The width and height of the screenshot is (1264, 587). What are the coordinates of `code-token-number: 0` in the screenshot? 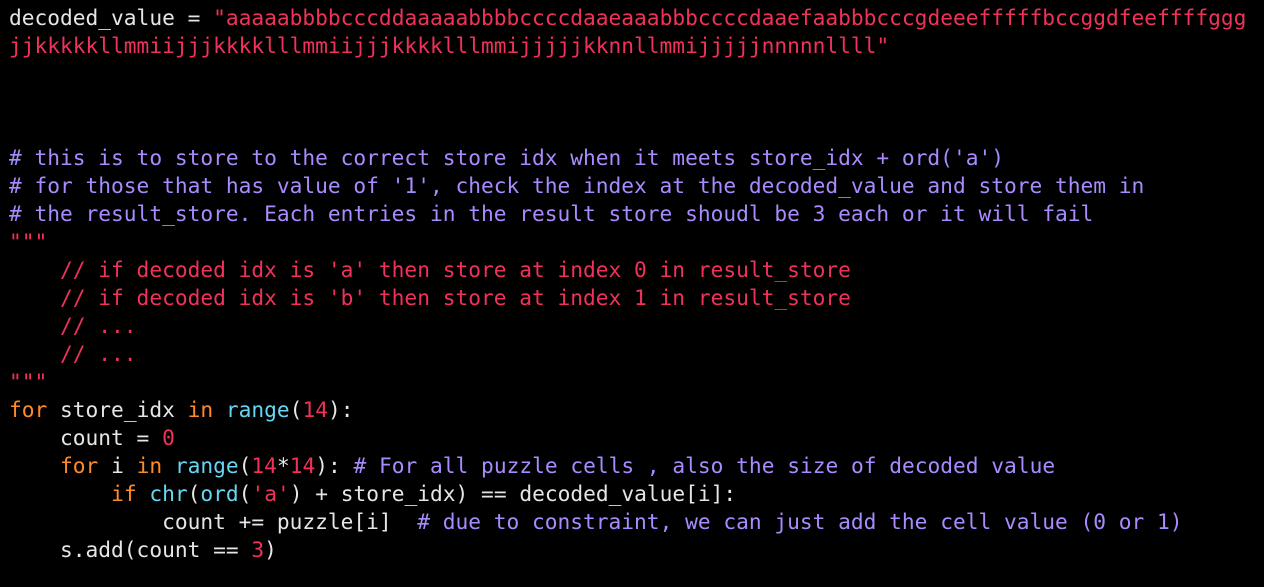 It's located at (168, 437).